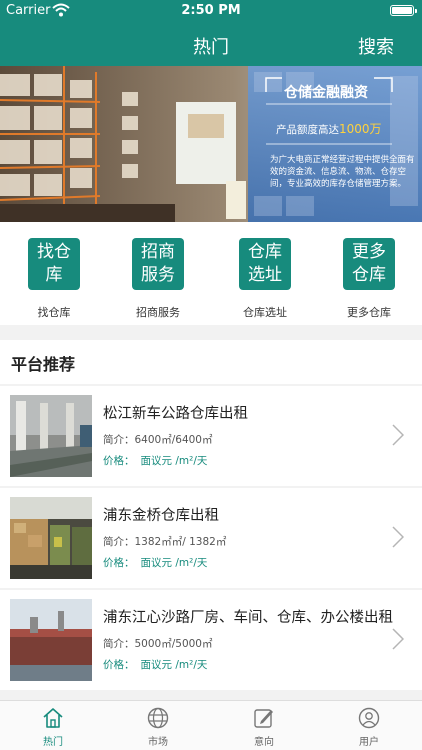  What do you see at coordinates (158, 252) in the screenshot?
I see `tile-text: 招商` at bounding box center [158, 252].